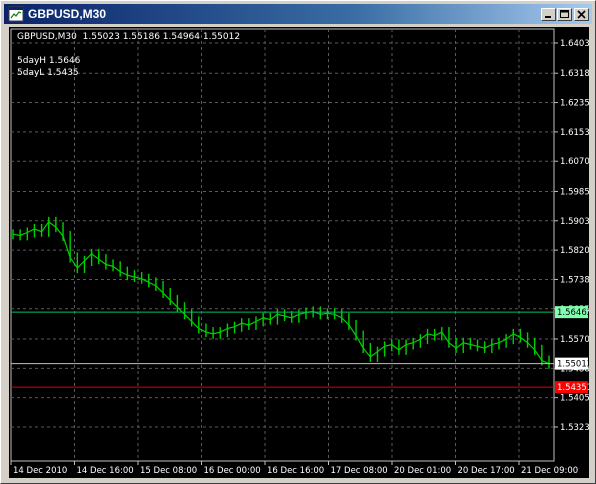 The image size is (596, 484). What do you see at coordinates (574, 192) in the screenshot?
I see `price-axis-label: 1.59855` at bounding box center [574, 192].